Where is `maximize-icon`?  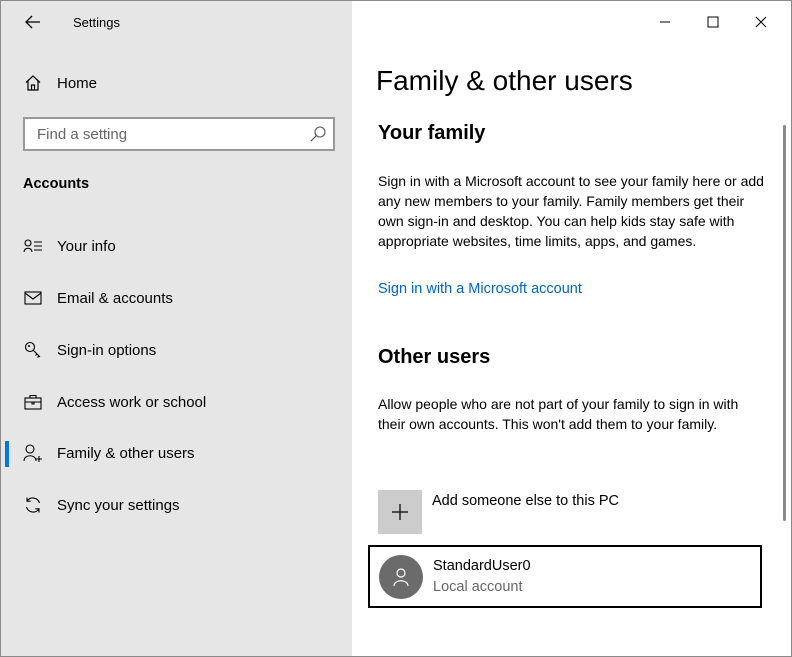
maximize-icon is located at coordinates (713, 22).